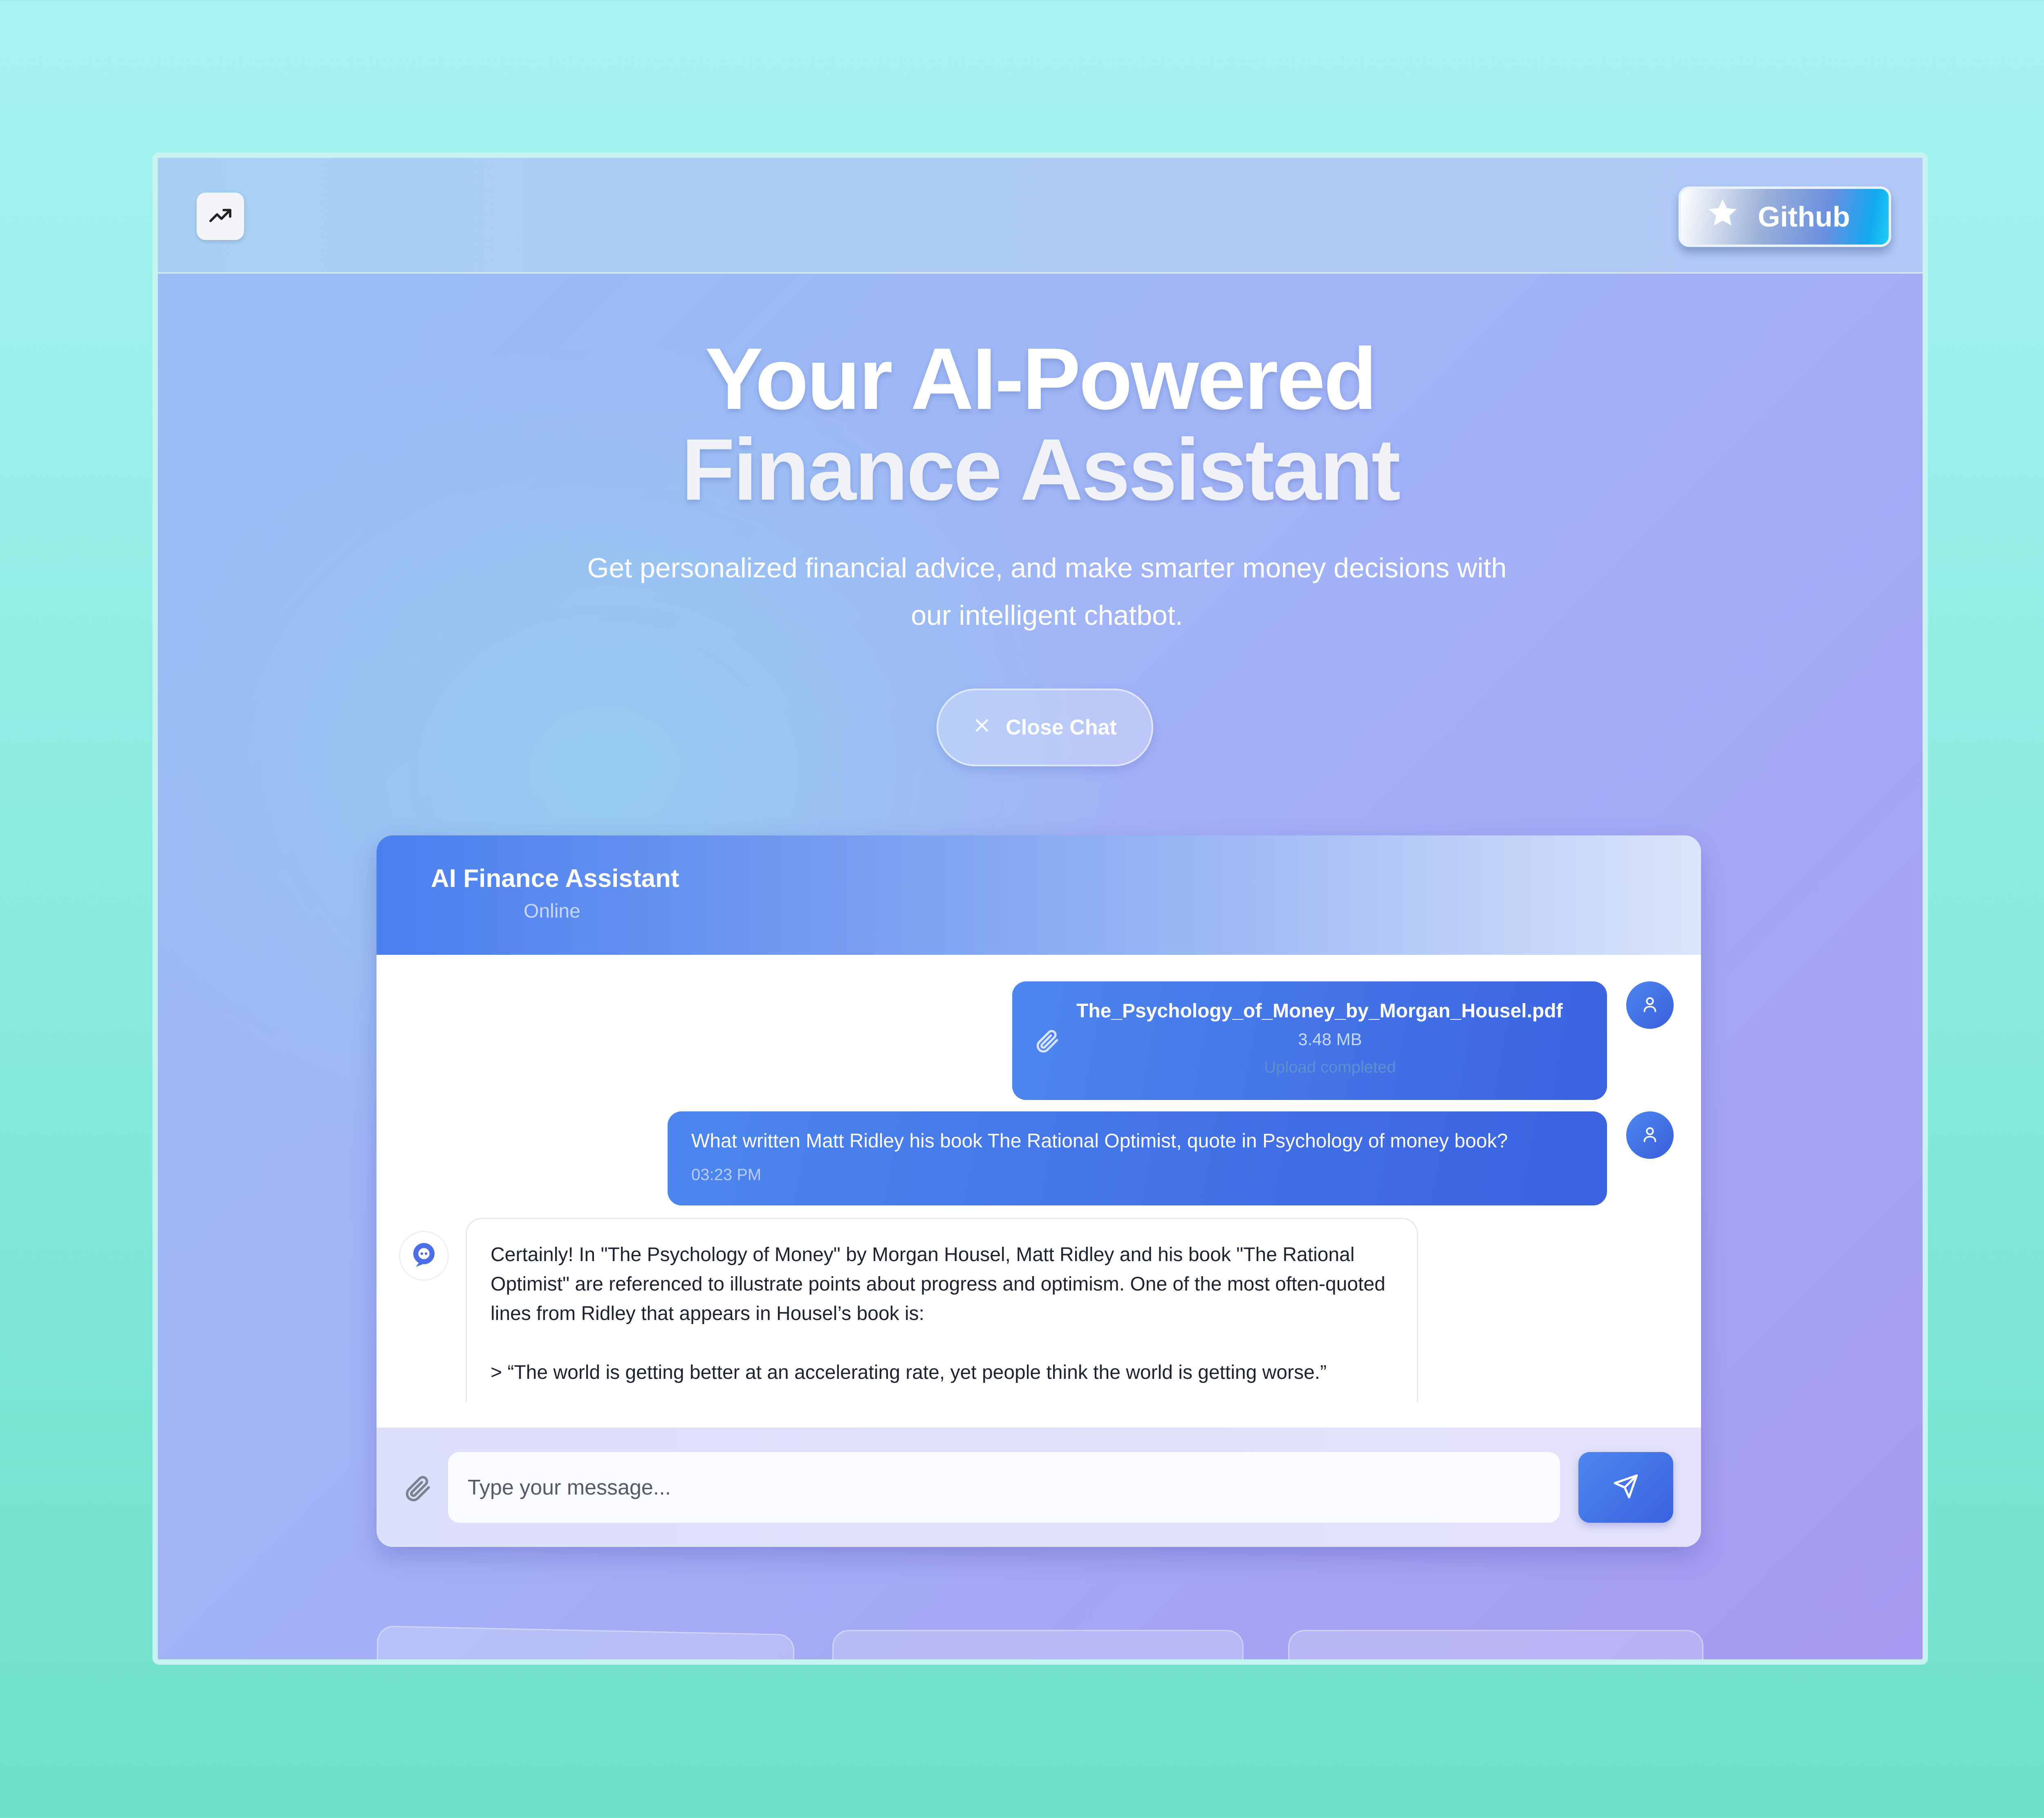 This screenshot has width=2044, height=1818. Describe the element at coordinates (1061, 727) in the screenshot. I see `close-chat-label: Close Chat` at that location.